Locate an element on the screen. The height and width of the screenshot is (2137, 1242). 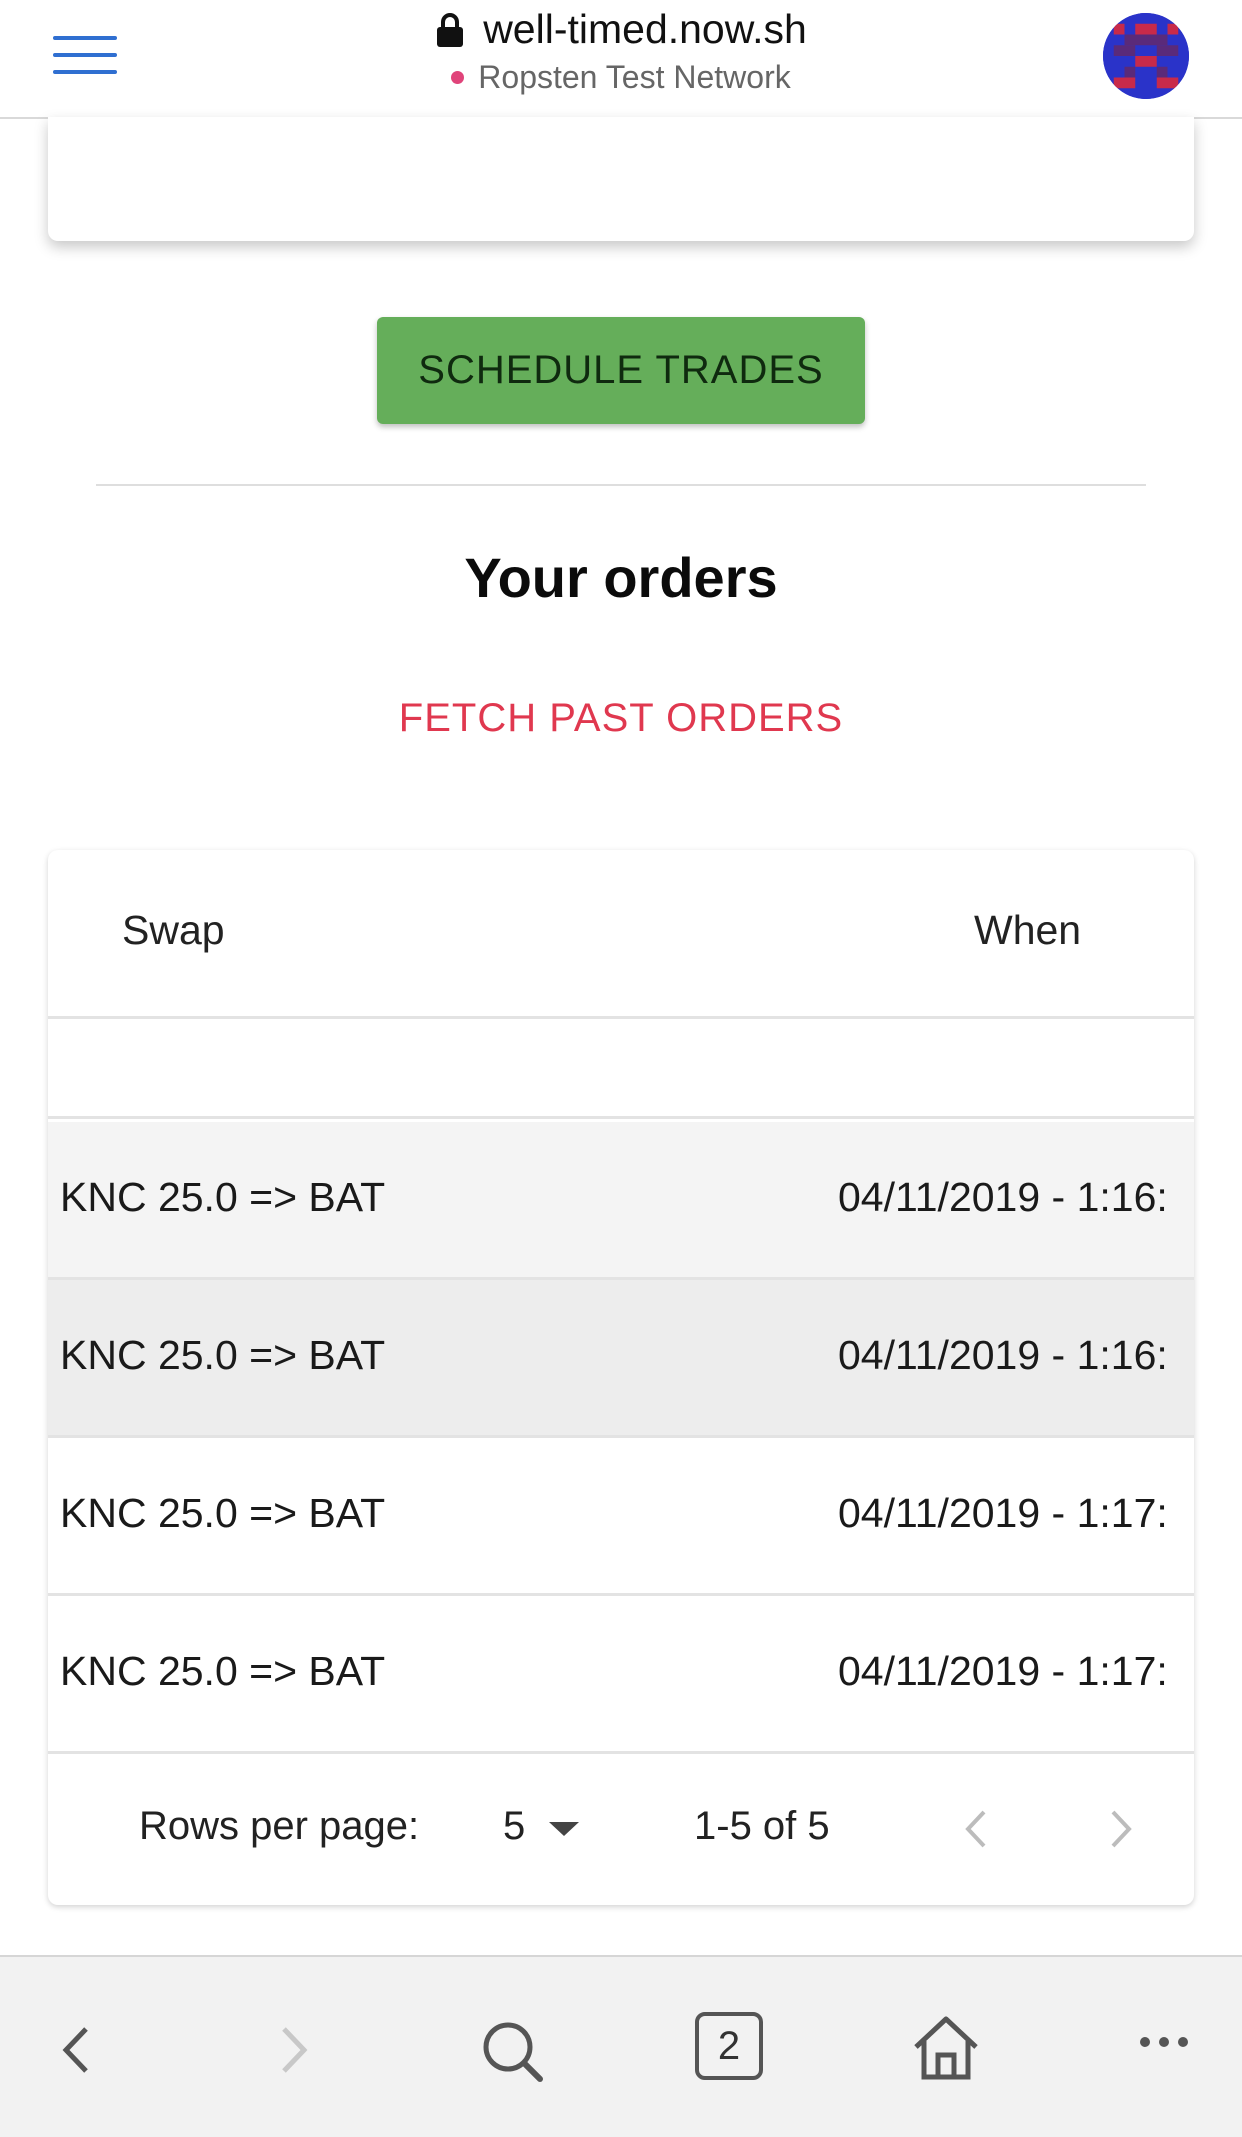
more-options-icon is located at coordinates (1164, 2042).